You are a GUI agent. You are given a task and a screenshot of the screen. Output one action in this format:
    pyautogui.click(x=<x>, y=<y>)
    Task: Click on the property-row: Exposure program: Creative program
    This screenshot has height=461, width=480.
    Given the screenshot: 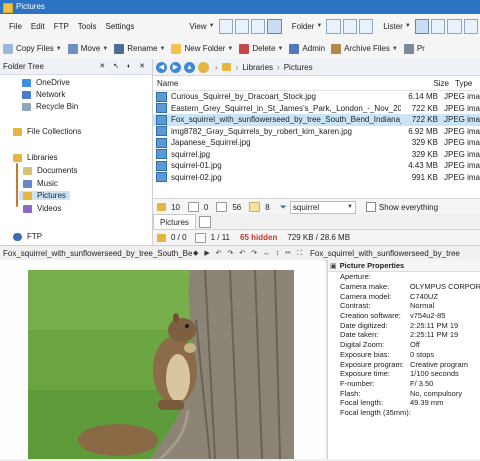 What is the action you would take?
    pyautogui.click(x=404, y=364)
    